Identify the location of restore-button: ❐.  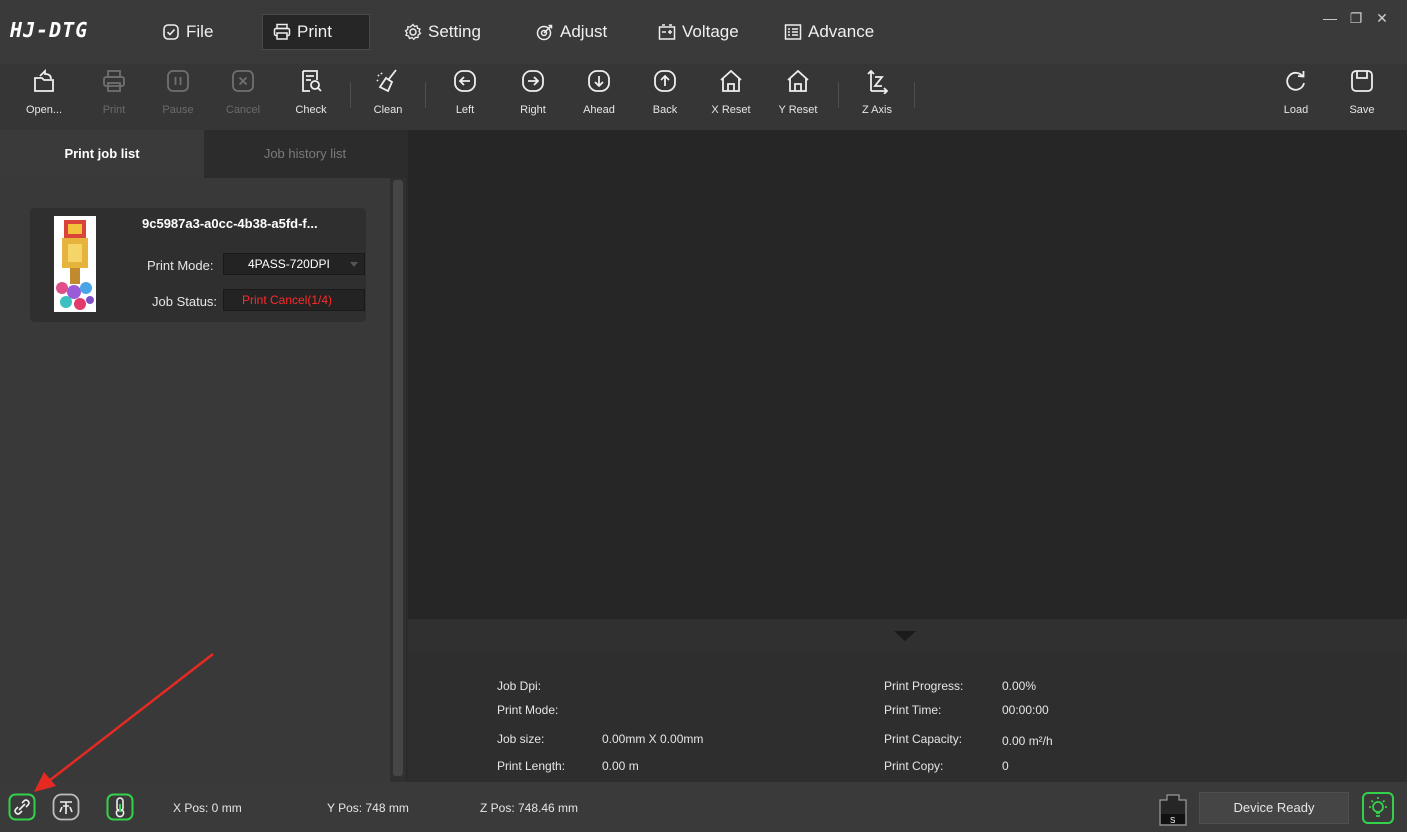
(1356, 18).